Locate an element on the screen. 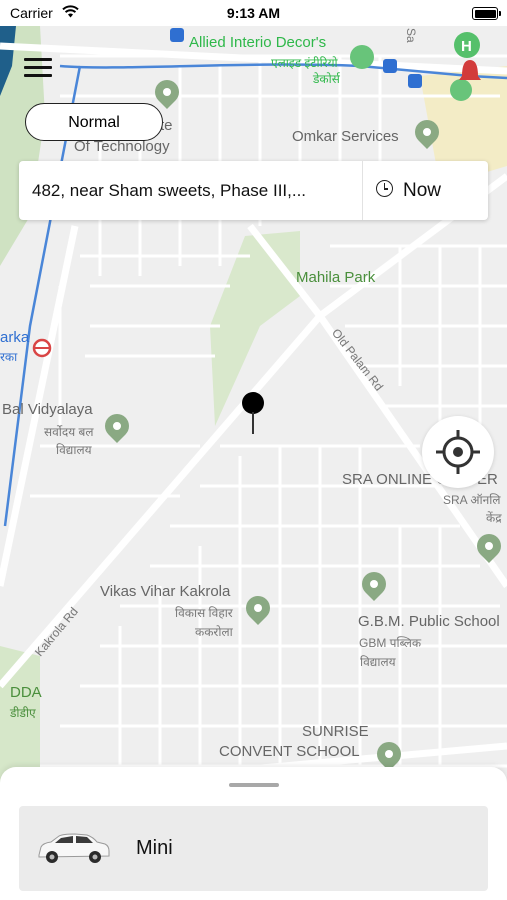 This screenshot has width=507, height=900. location-pin-icon is located at coordinates (253, 414).